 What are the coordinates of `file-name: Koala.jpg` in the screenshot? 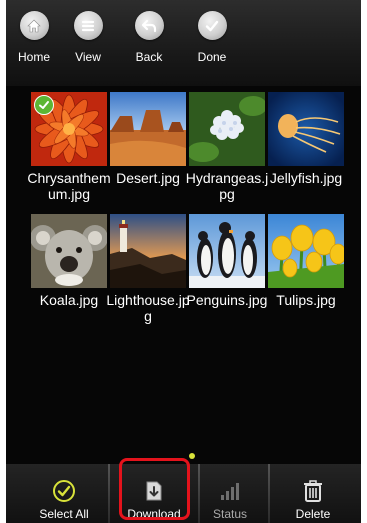 It's located at (69, 300).